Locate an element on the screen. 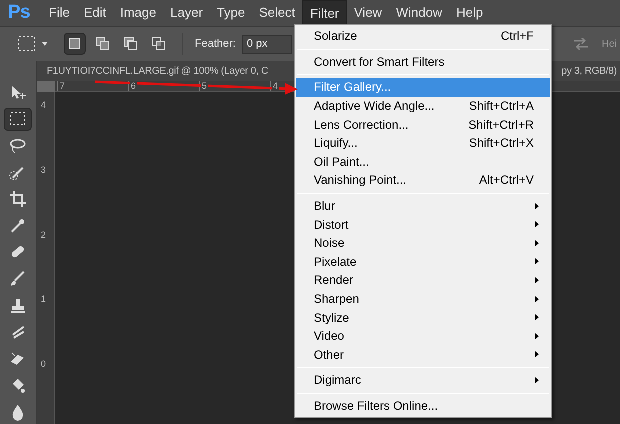  eyedropper-icon is located at coordinates (18, 225).